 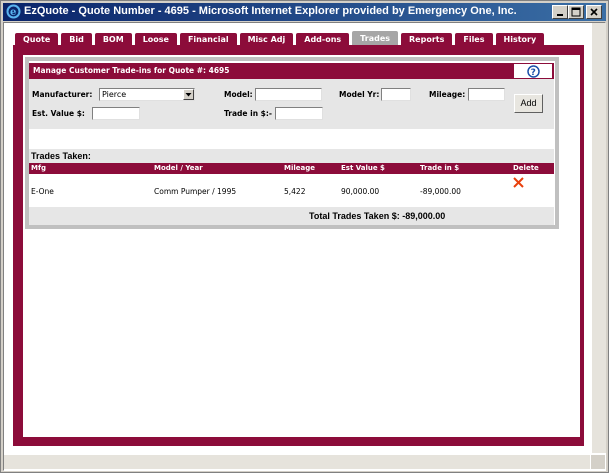 I want to click on resize-grip, so click(x=598, y=462).